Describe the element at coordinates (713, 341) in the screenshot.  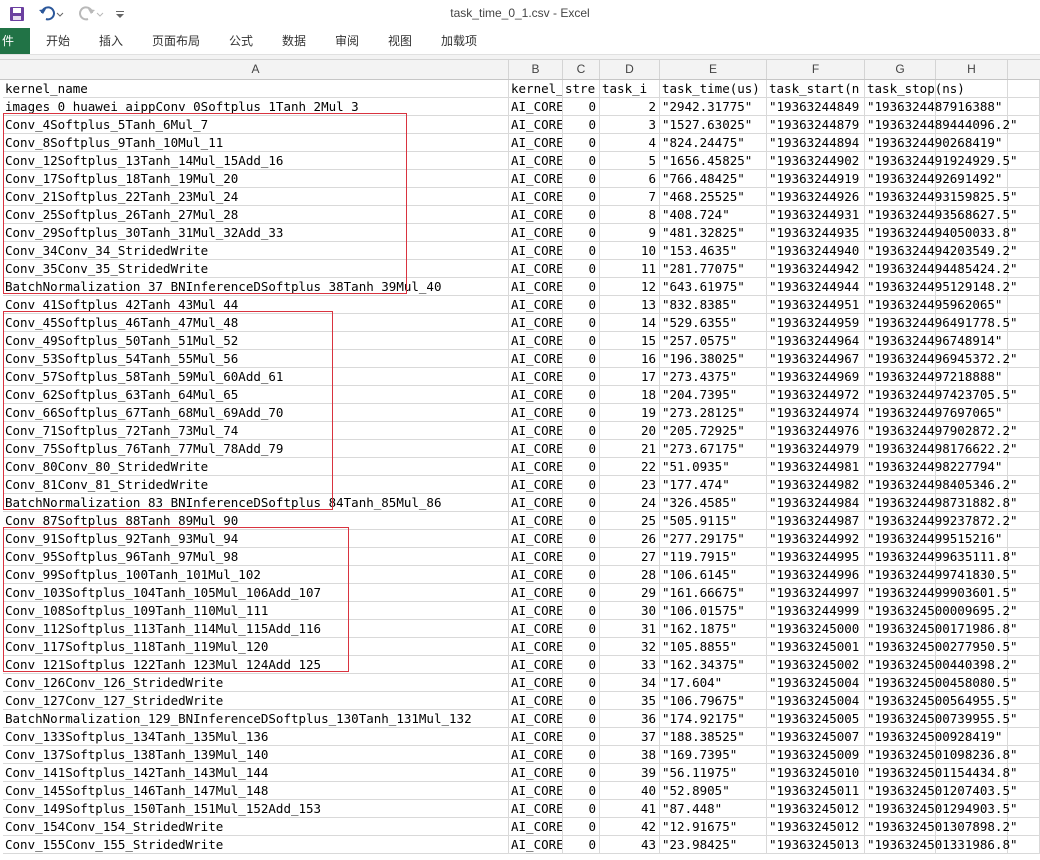
I see `cell-task-time: "257.0575"` at that location.